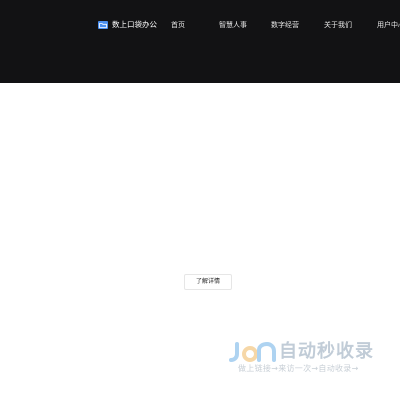 The image size is (400, 400). Describe the element at coordinates (338, 25) in the screenshot. I see `nav-item-about-us: 关于我们` at that location.